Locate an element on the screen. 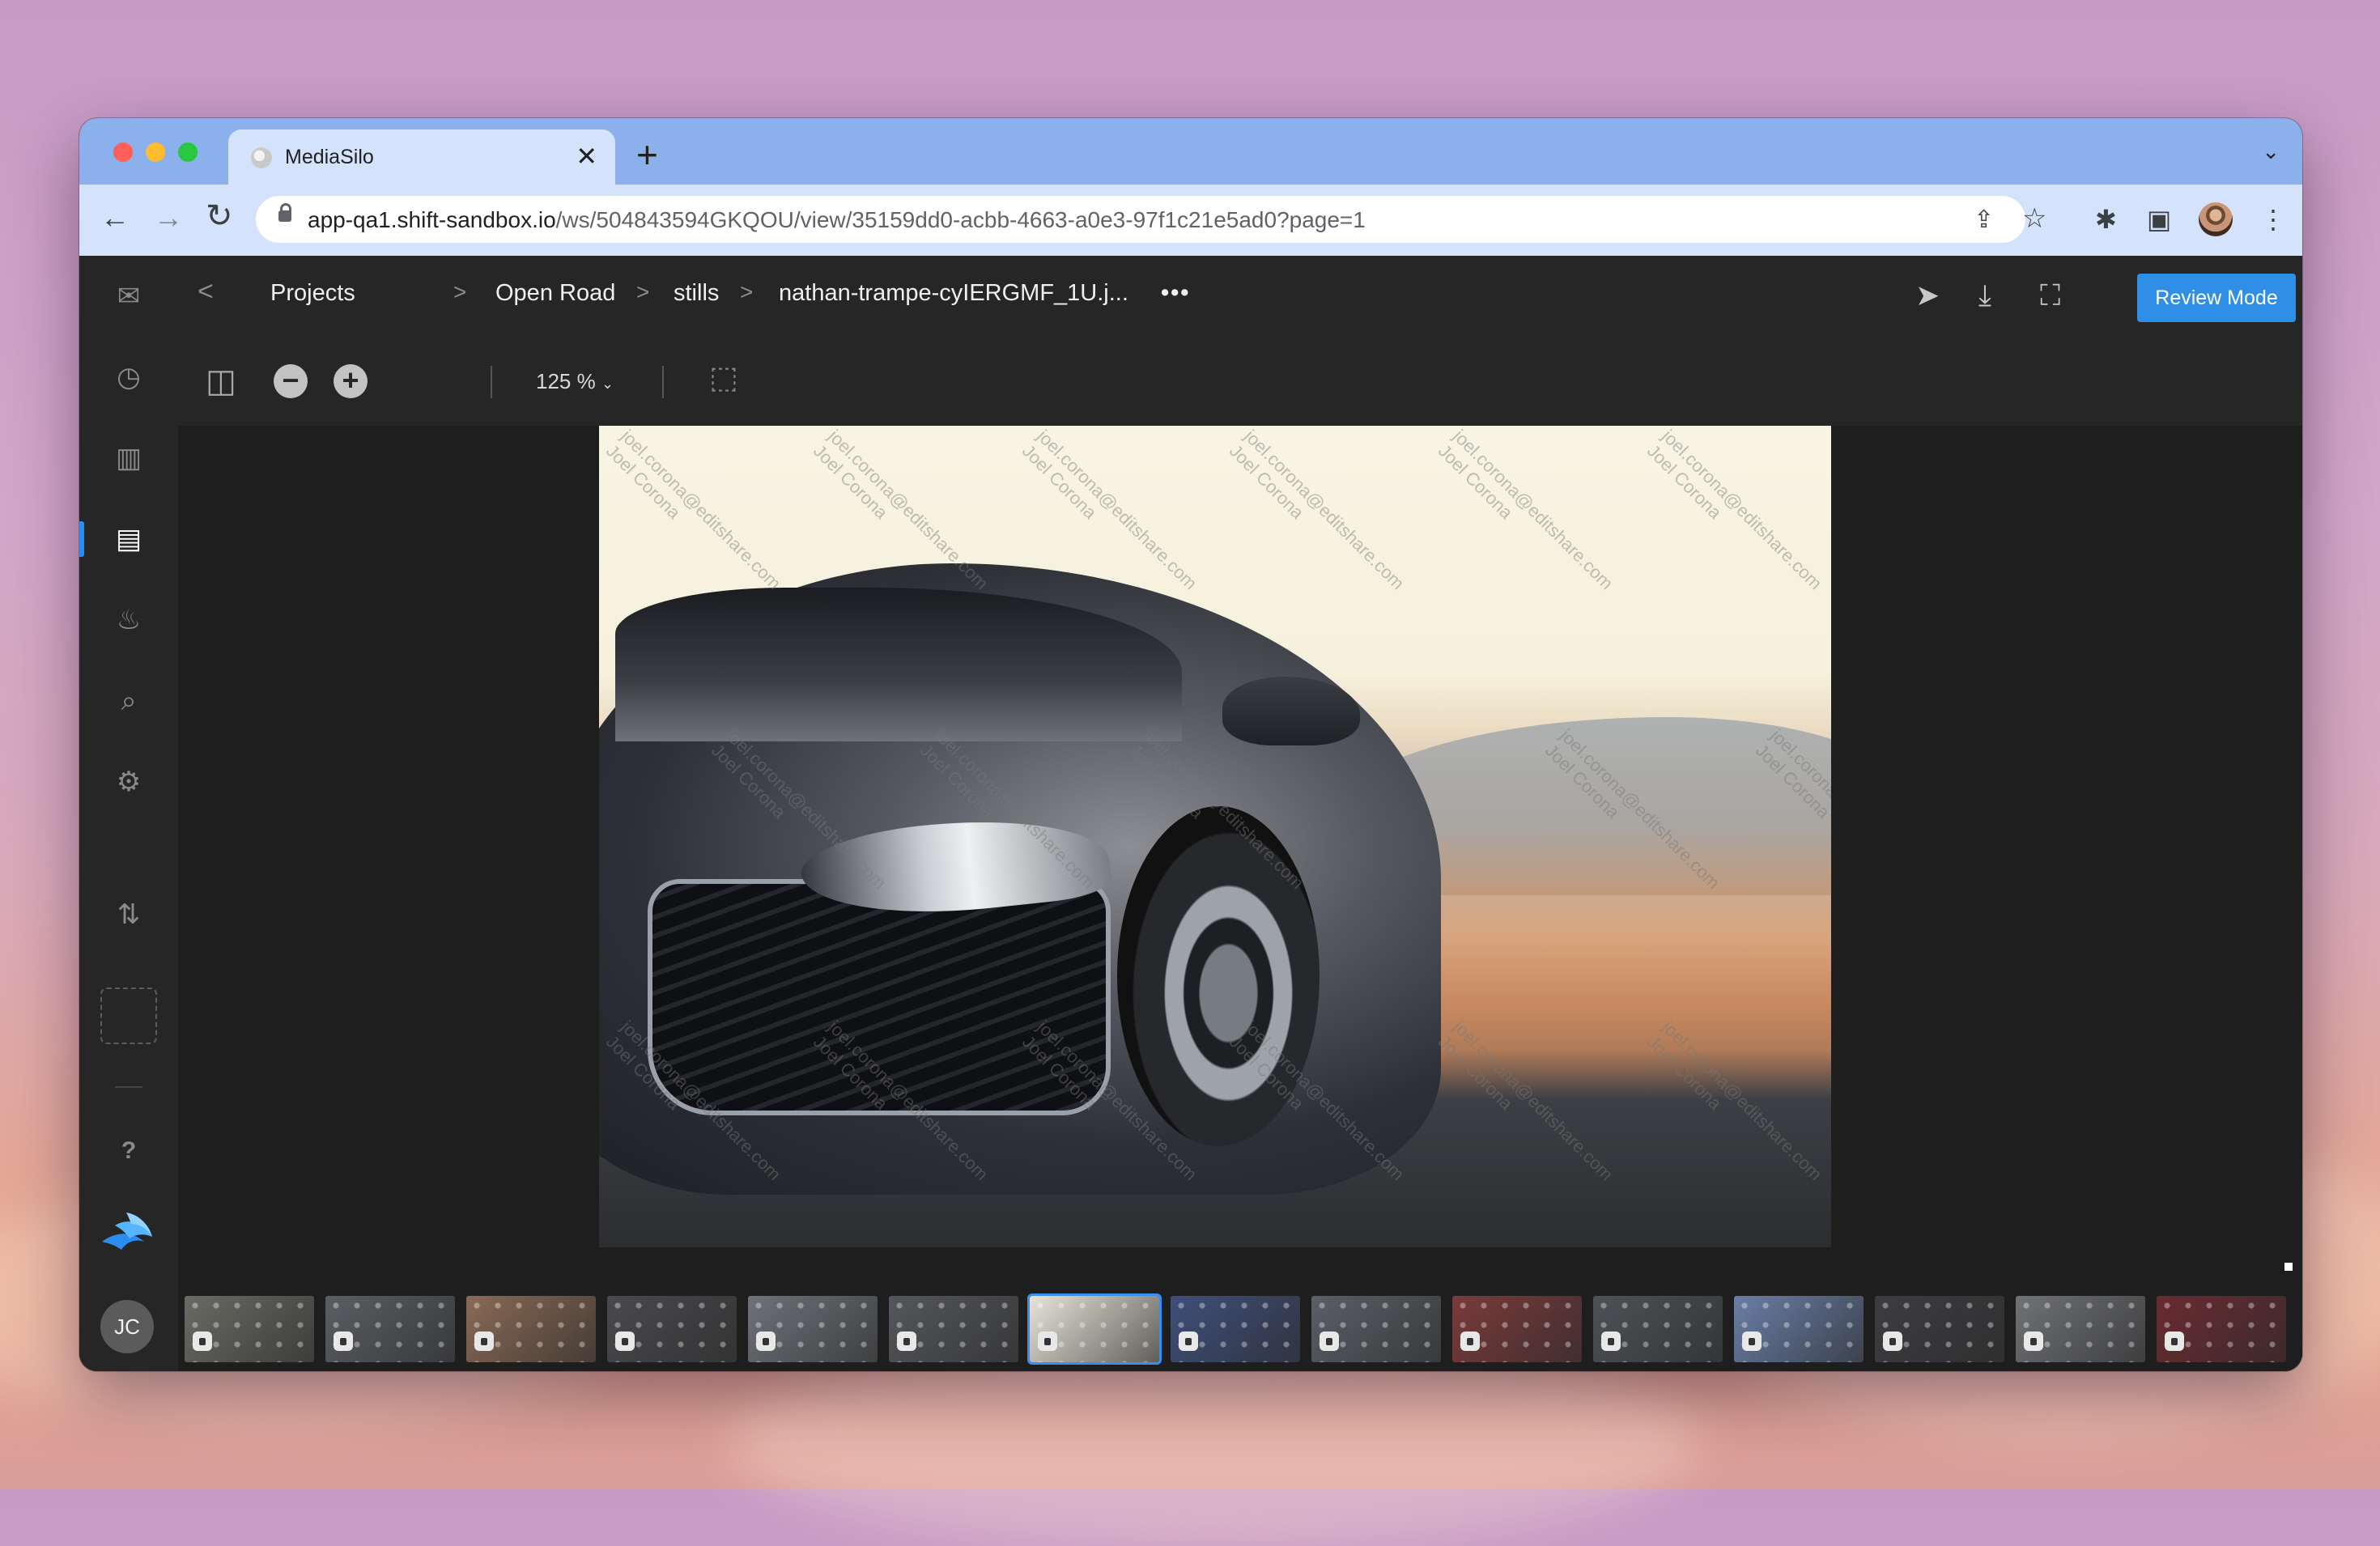 The width and height of the screenshot is (2380, 1546). tab-close-icon: ✕ is located at coordinates (586, 156).